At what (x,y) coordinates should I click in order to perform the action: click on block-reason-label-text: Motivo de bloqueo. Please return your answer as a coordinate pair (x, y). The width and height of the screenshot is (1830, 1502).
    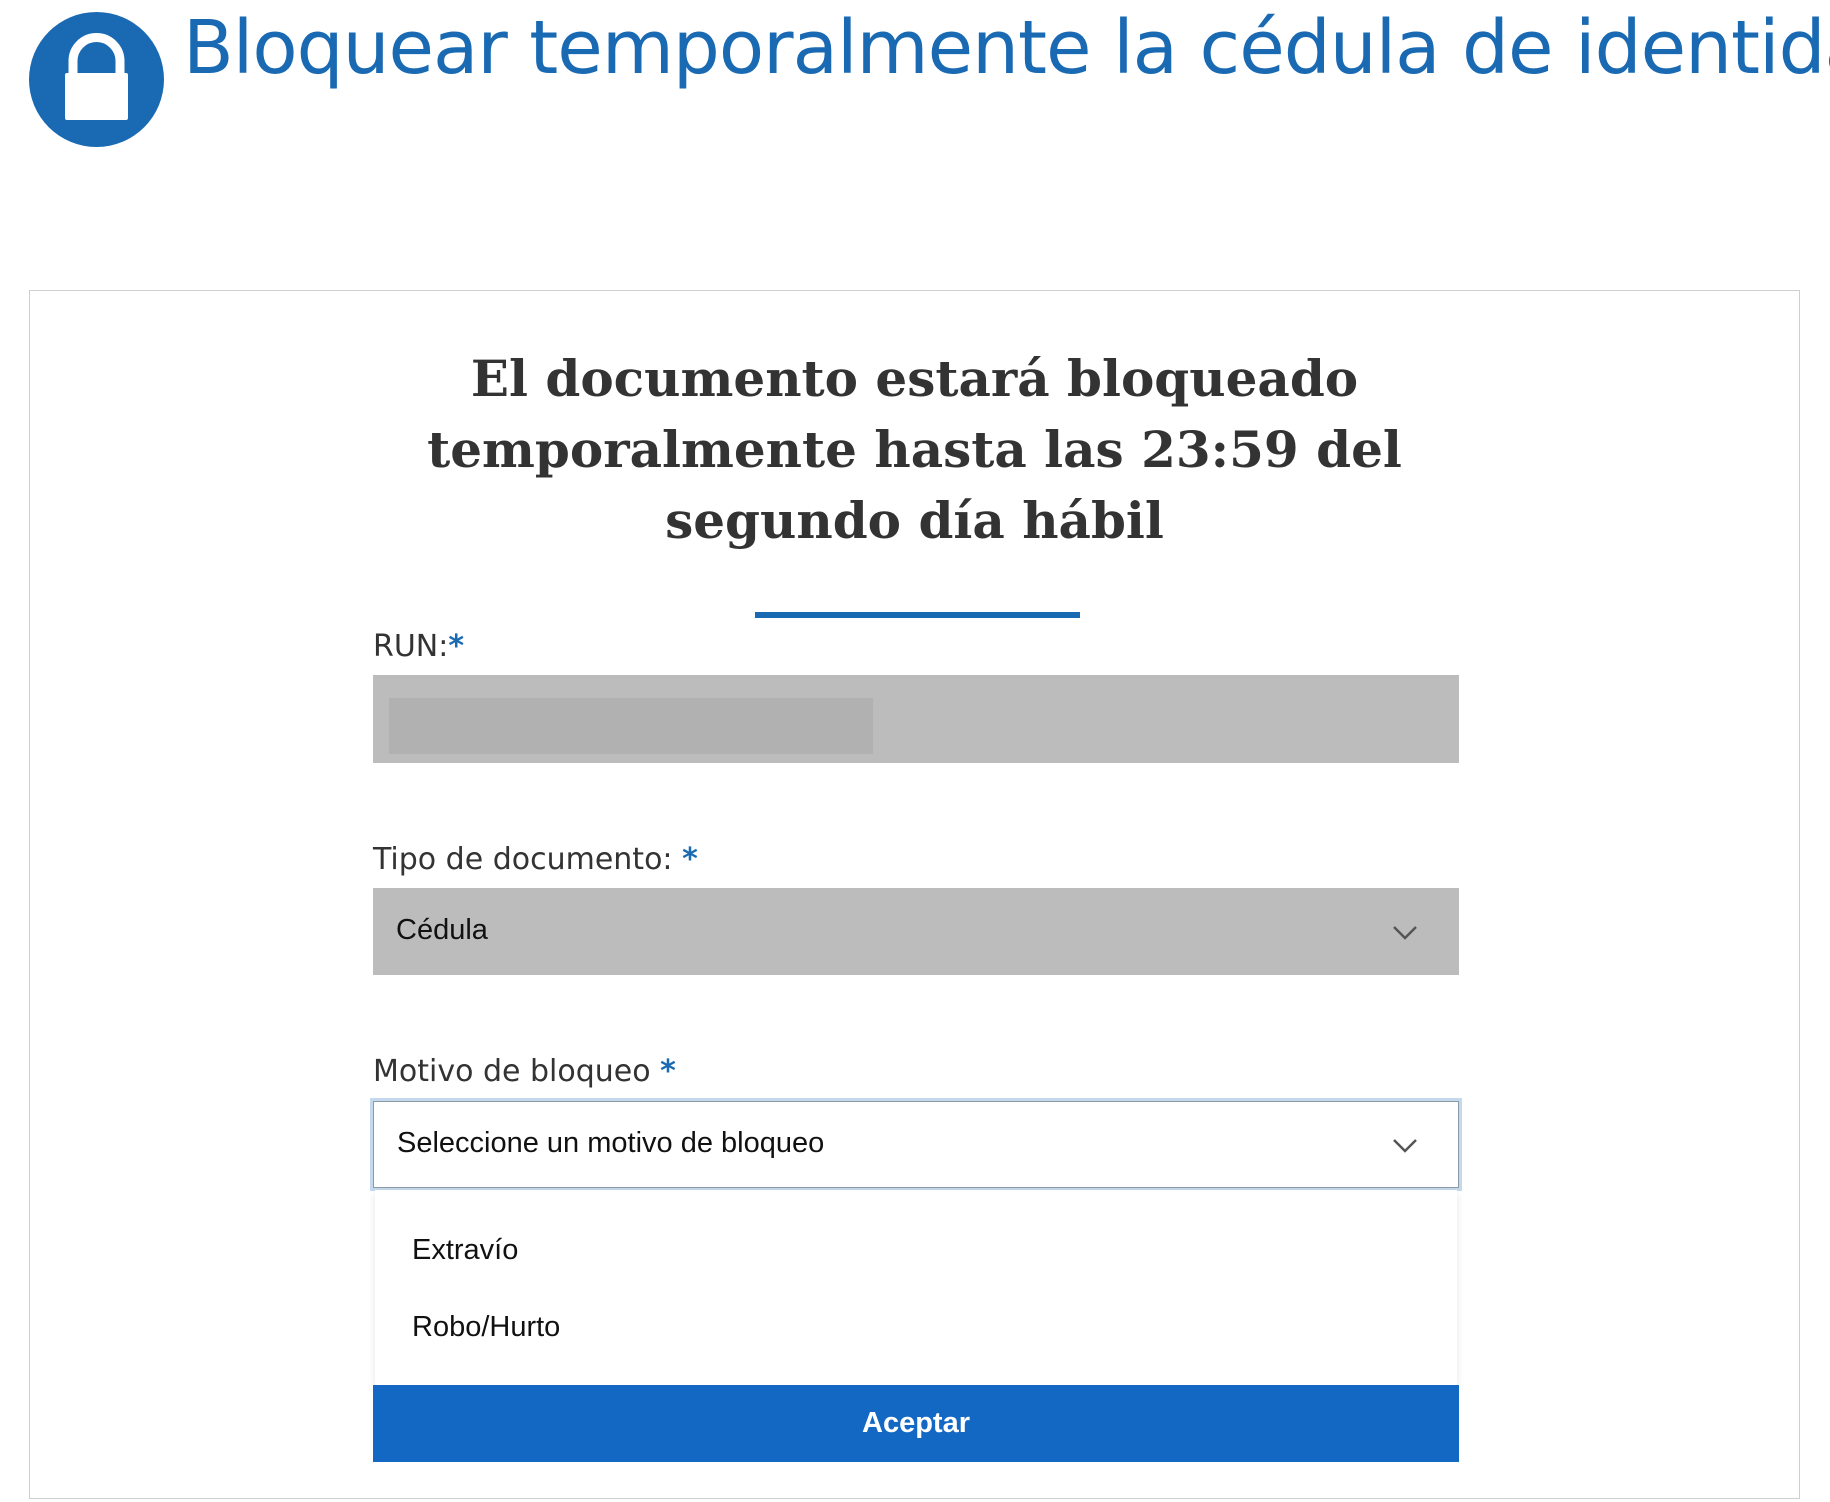
    Looking at the image, I should click on (512, 1071).